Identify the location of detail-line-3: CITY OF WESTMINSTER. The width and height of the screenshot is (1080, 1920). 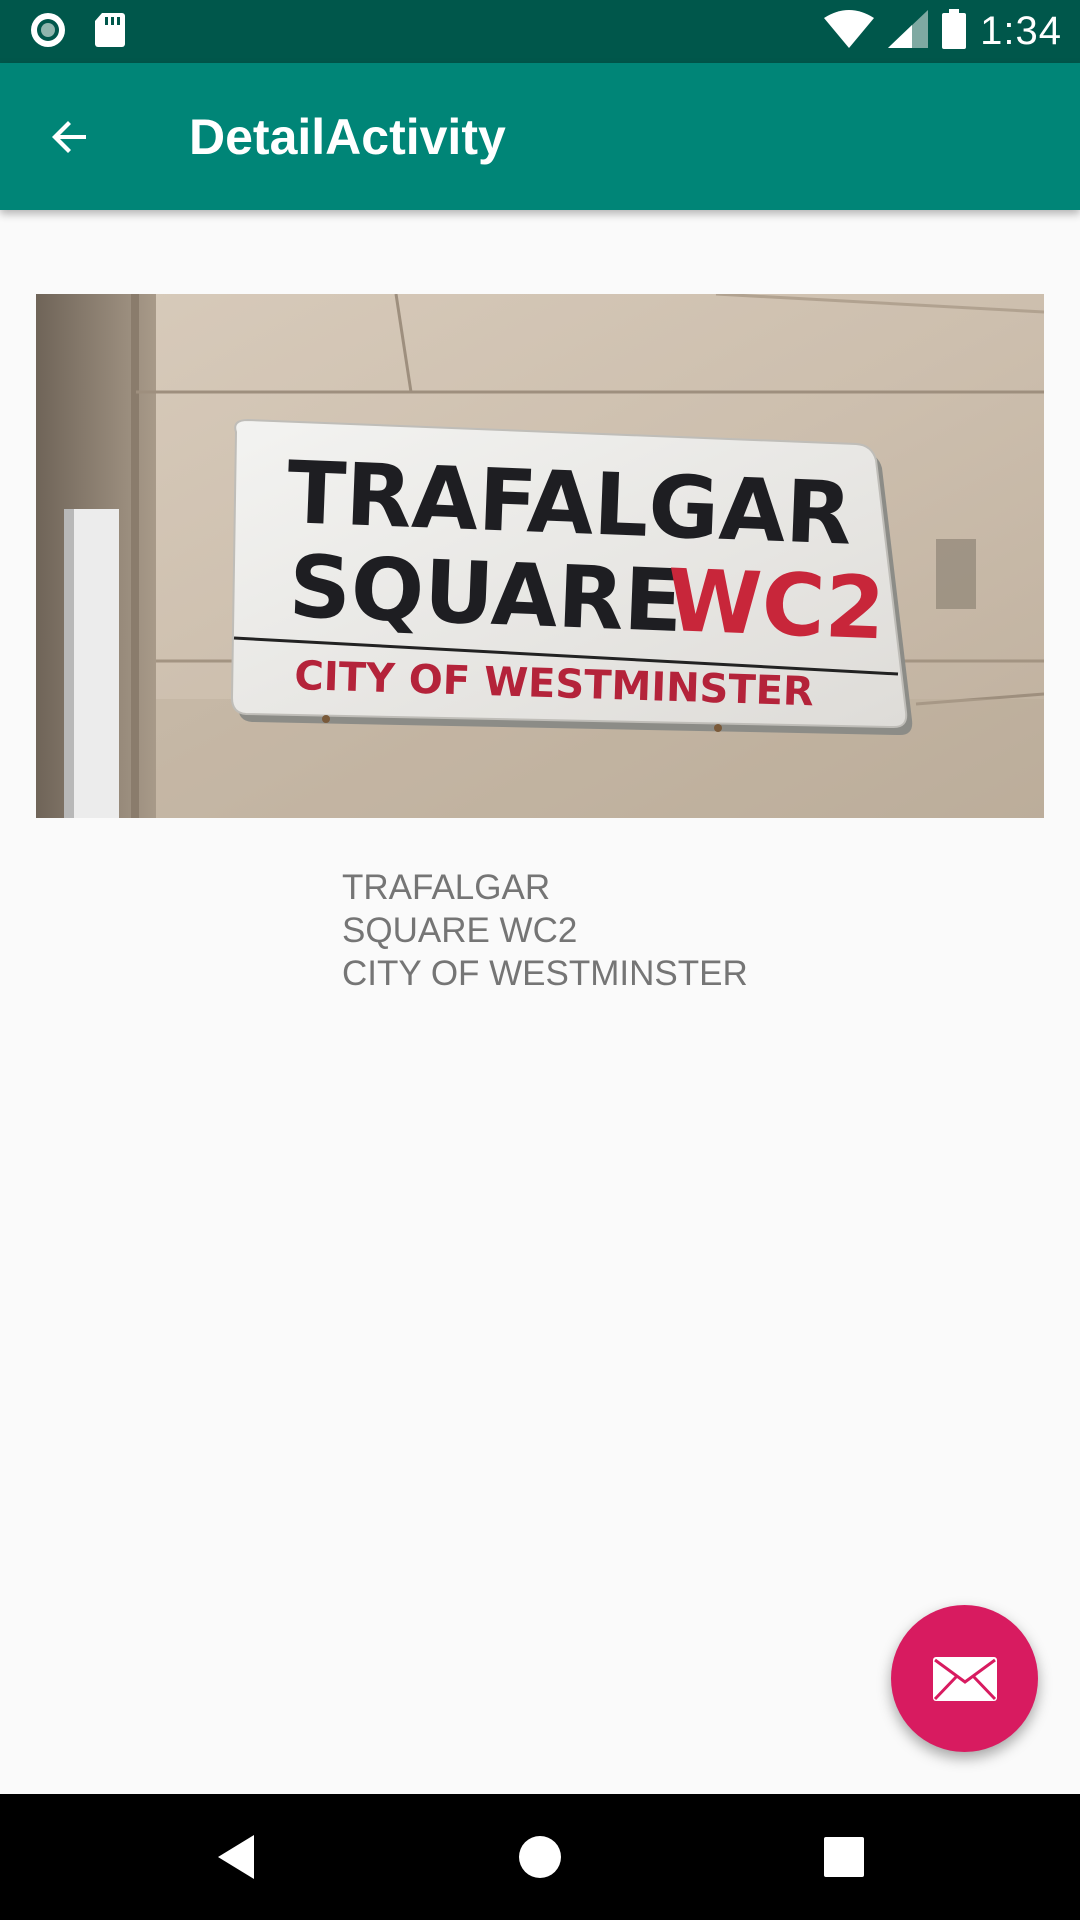
(545, 973).